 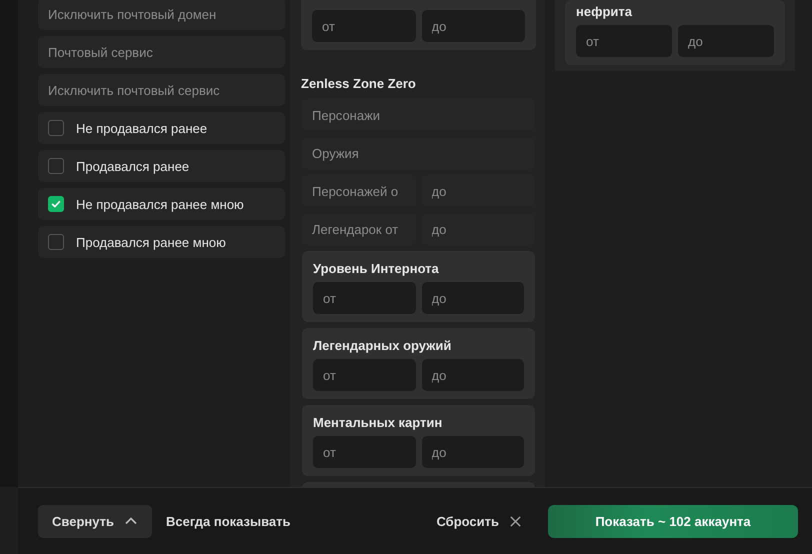 I want to click on card-title: Ментальных картин, so click(x=378, y=422).